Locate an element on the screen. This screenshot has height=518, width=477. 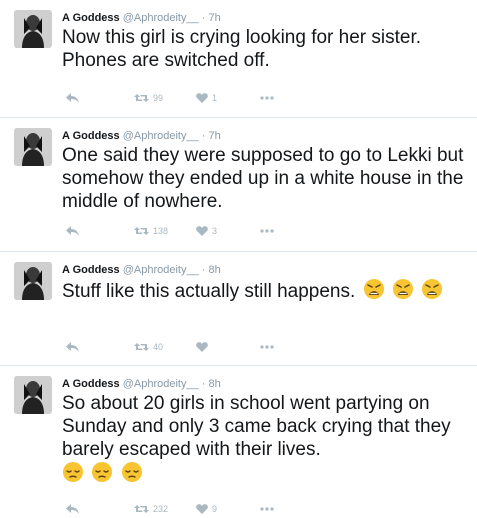
like-count: 3 is located at coordinates (215, 231).